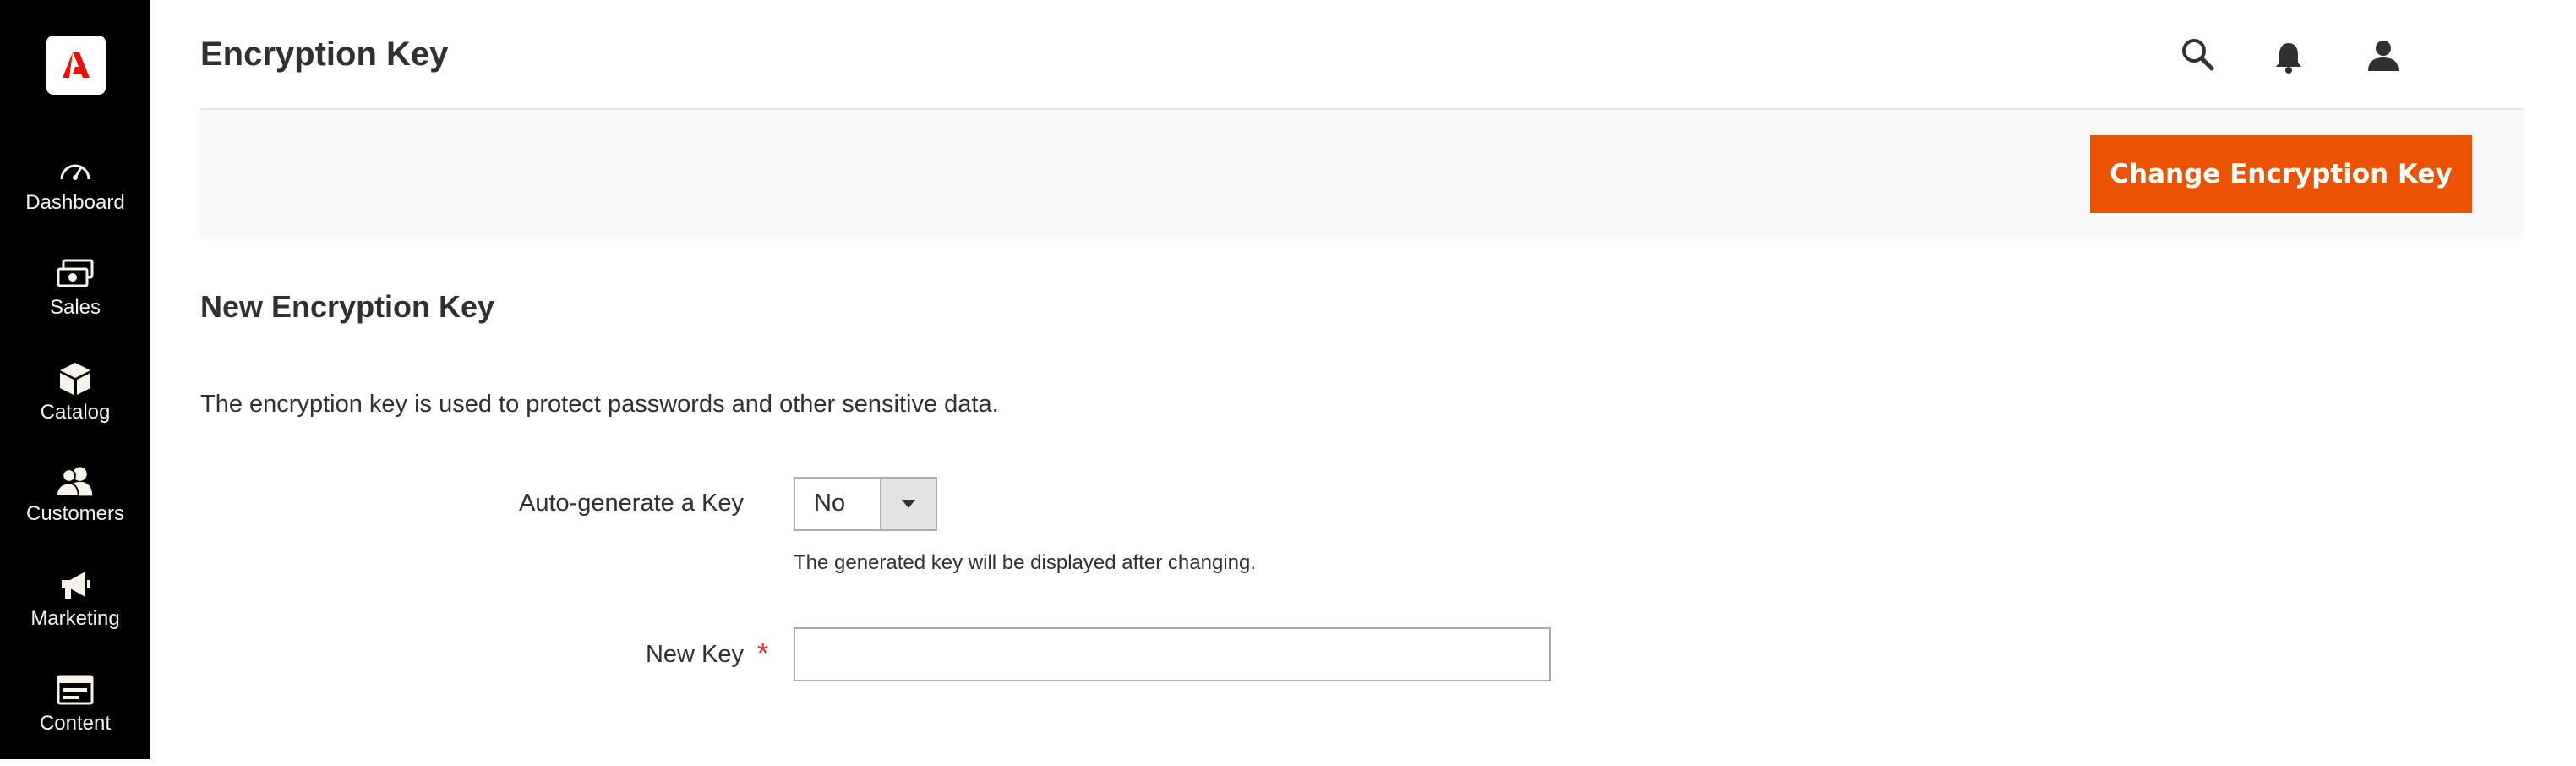 This screenshot has height=766, width=2576. I want to click on auto-generate-label: Auto-generate a Key, so click(631, 503).